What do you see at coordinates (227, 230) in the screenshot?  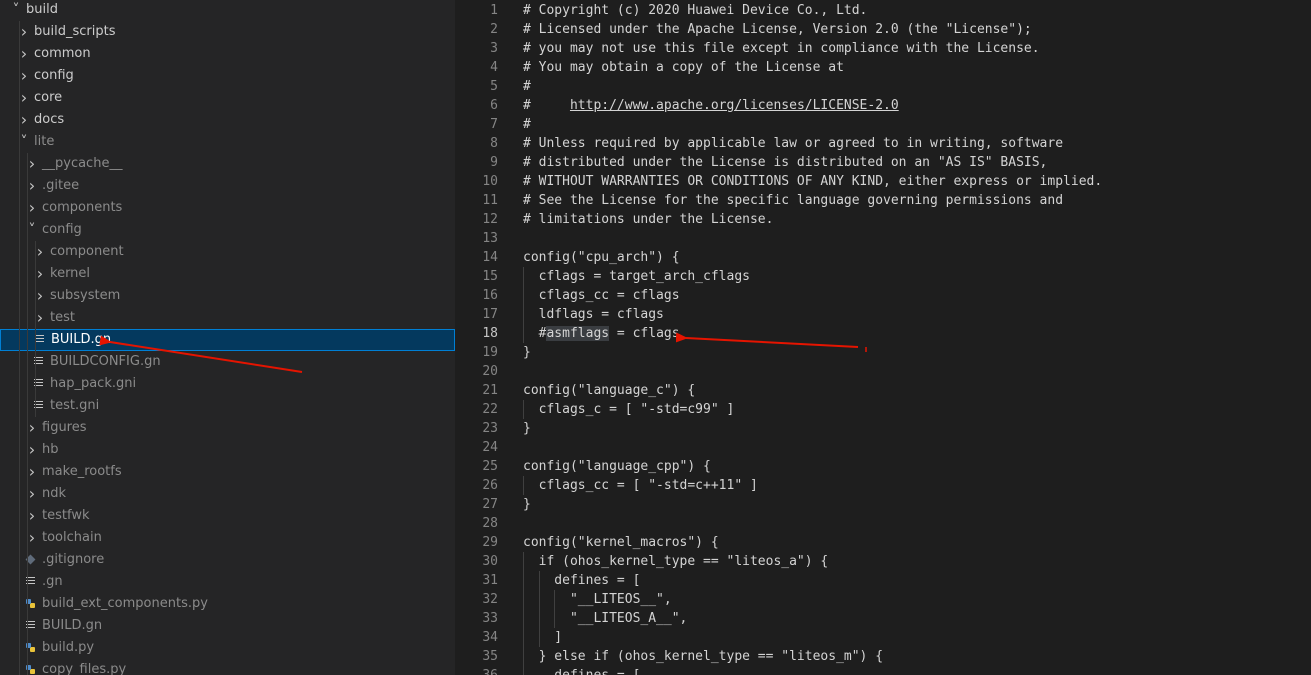 I see `tree-folder-config: ˅ config` at bounding box center [227, 230].